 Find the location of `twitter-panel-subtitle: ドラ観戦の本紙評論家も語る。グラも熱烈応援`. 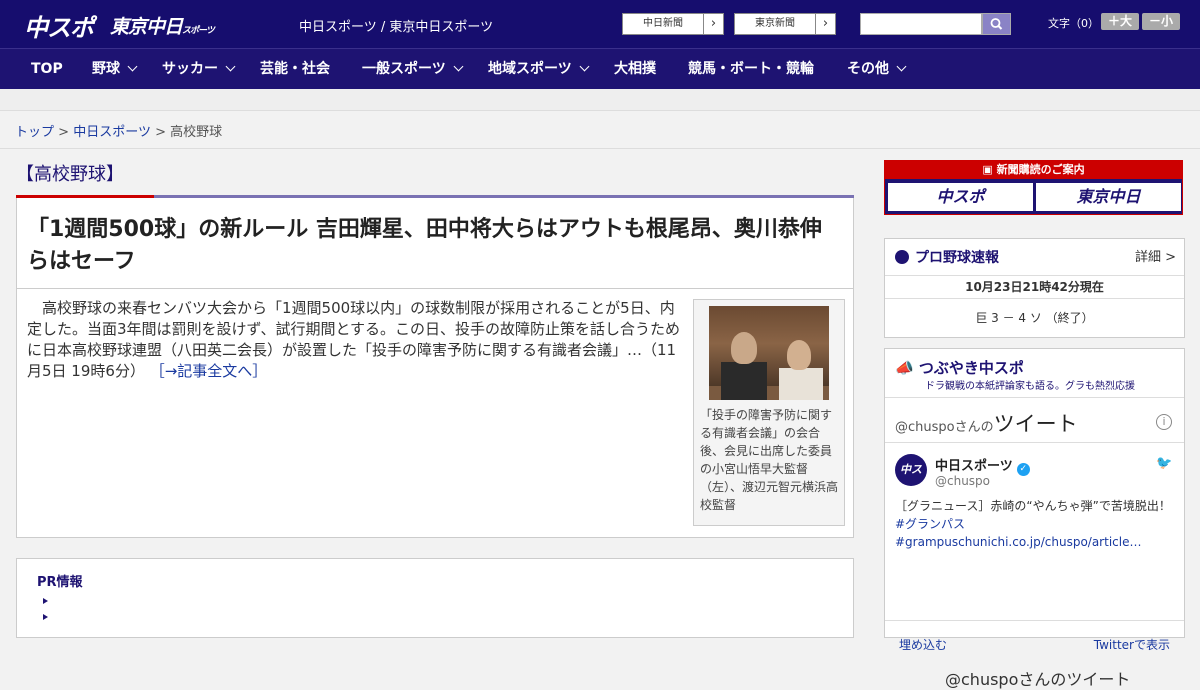

twitter-panel-subtitle: ドラ観戦の本紙評論家も語る。グラも熱烈応援 is located at coordinates (1030, 386).